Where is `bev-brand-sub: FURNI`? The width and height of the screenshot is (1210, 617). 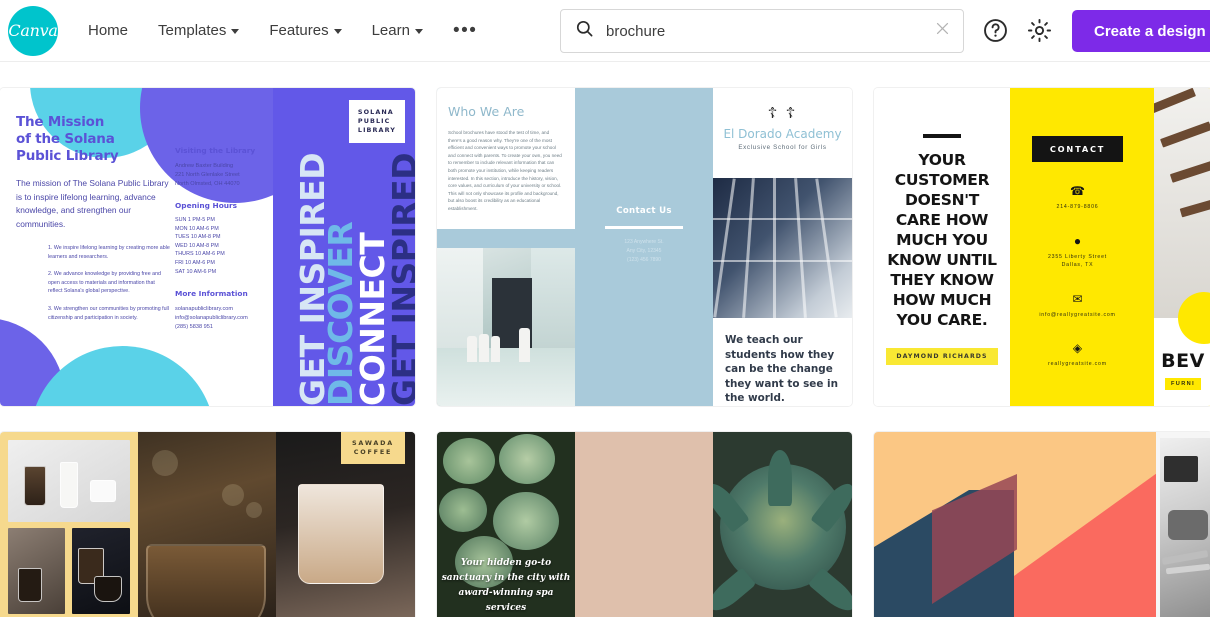
bev-brand-sub: FURNI is located at coordinates (1183, 384).